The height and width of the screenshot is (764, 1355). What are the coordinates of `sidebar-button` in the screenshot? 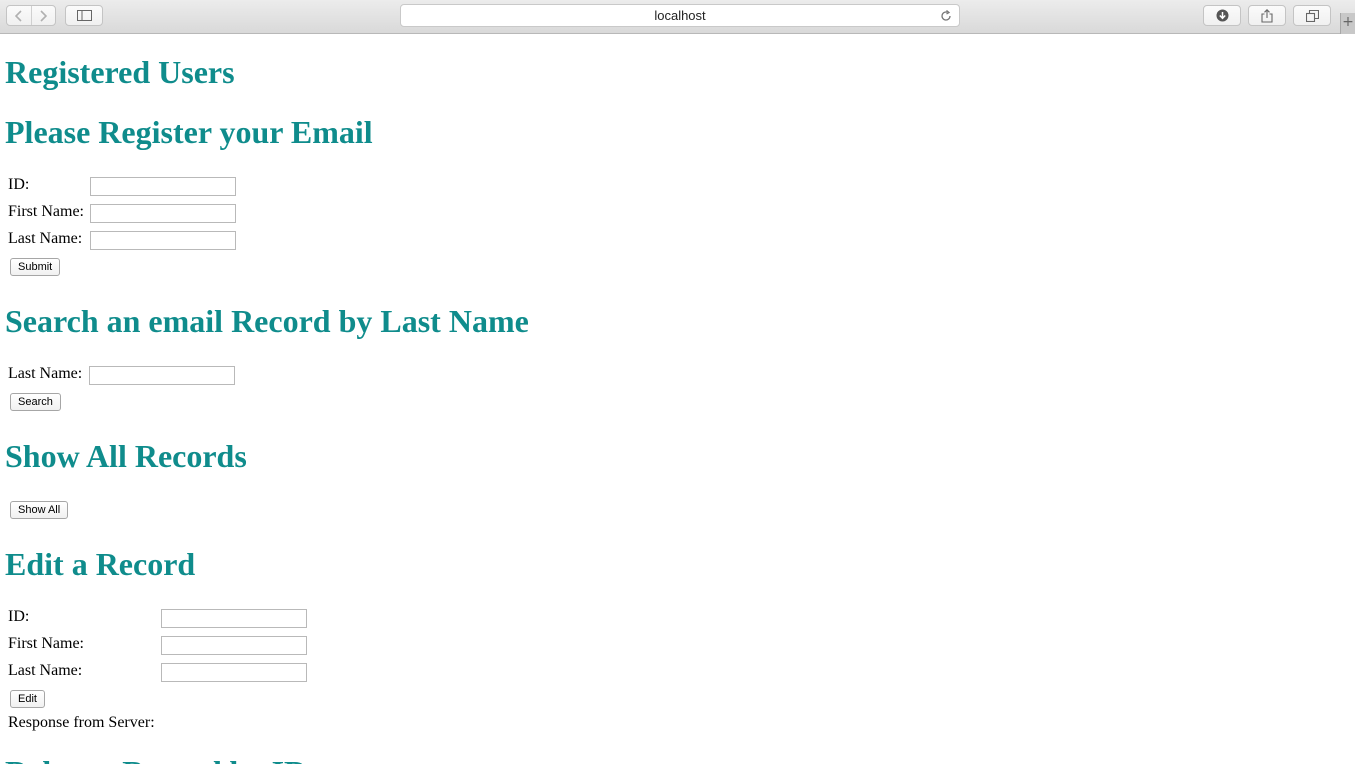 It's located at (84, 15).